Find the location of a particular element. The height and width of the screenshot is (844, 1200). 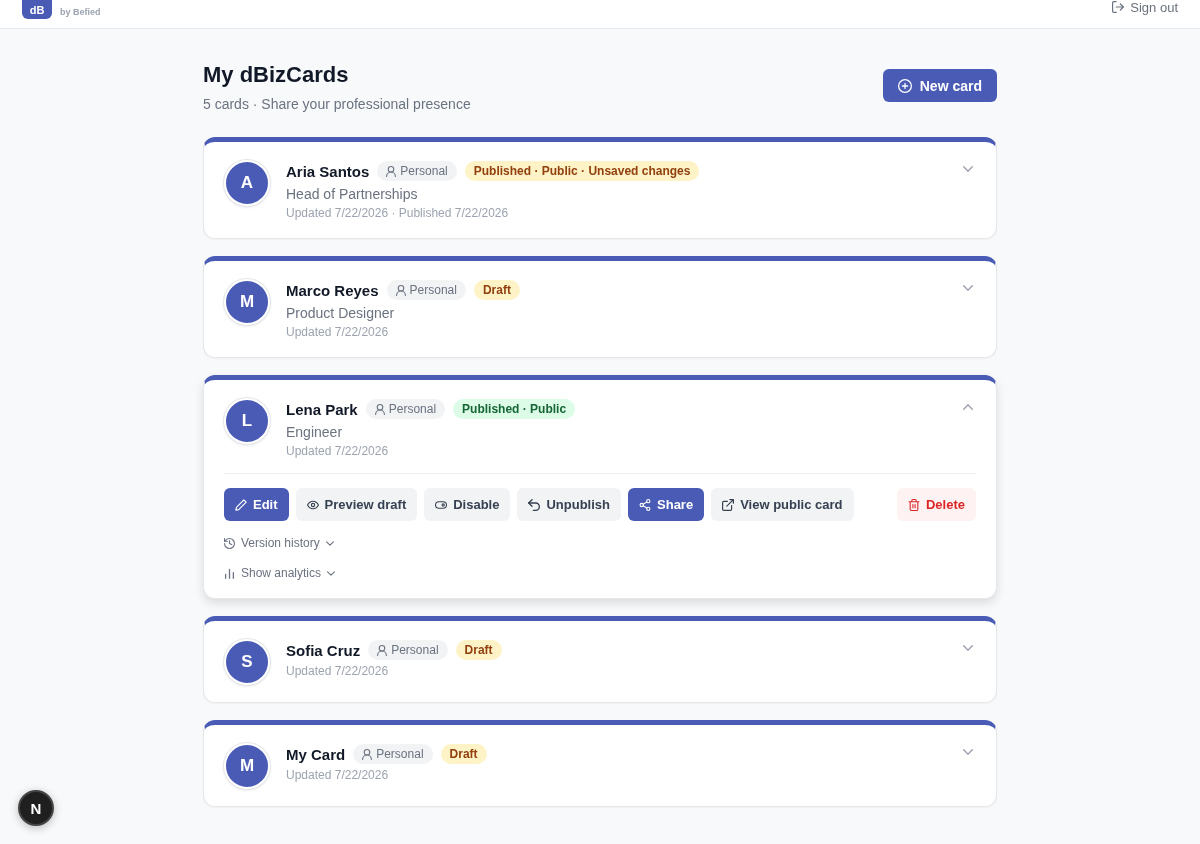

status-tag: Published · Public · Unsaved changes is located at coordinates (582, 171).